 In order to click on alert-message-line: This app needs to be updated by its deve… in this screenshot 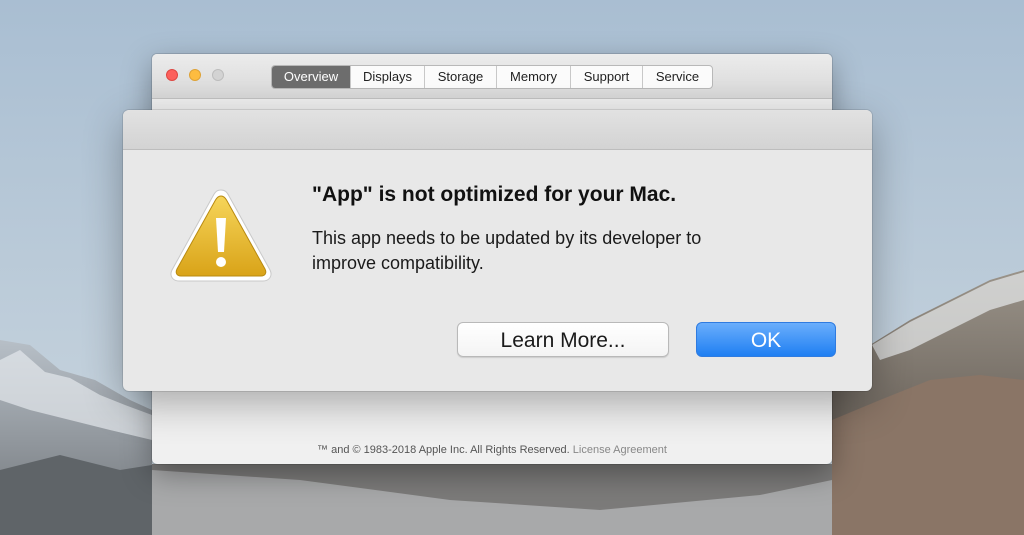, I will do `click(507, 238)`.